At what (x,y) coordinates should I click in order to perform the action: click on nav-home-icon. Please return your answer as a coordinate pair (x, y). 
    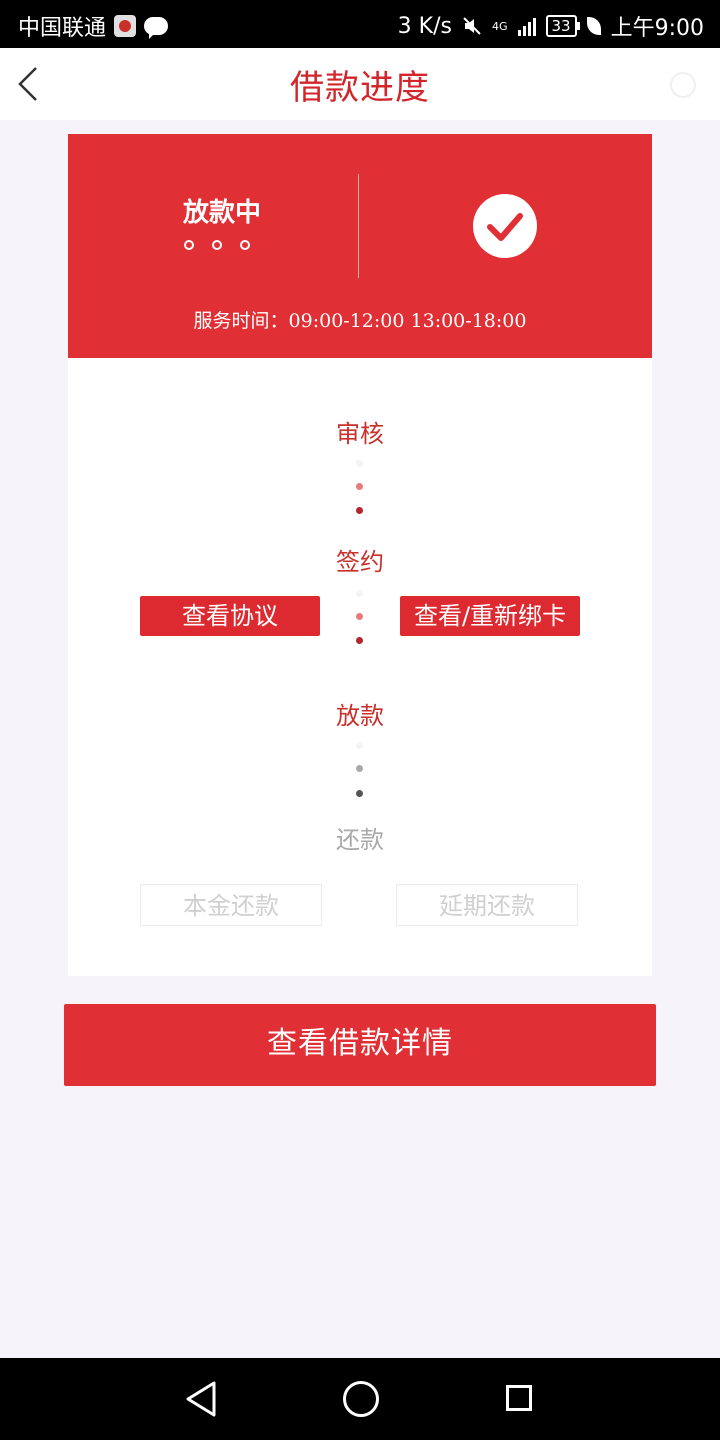
    Looking at the image, I should click on (361, 1399).